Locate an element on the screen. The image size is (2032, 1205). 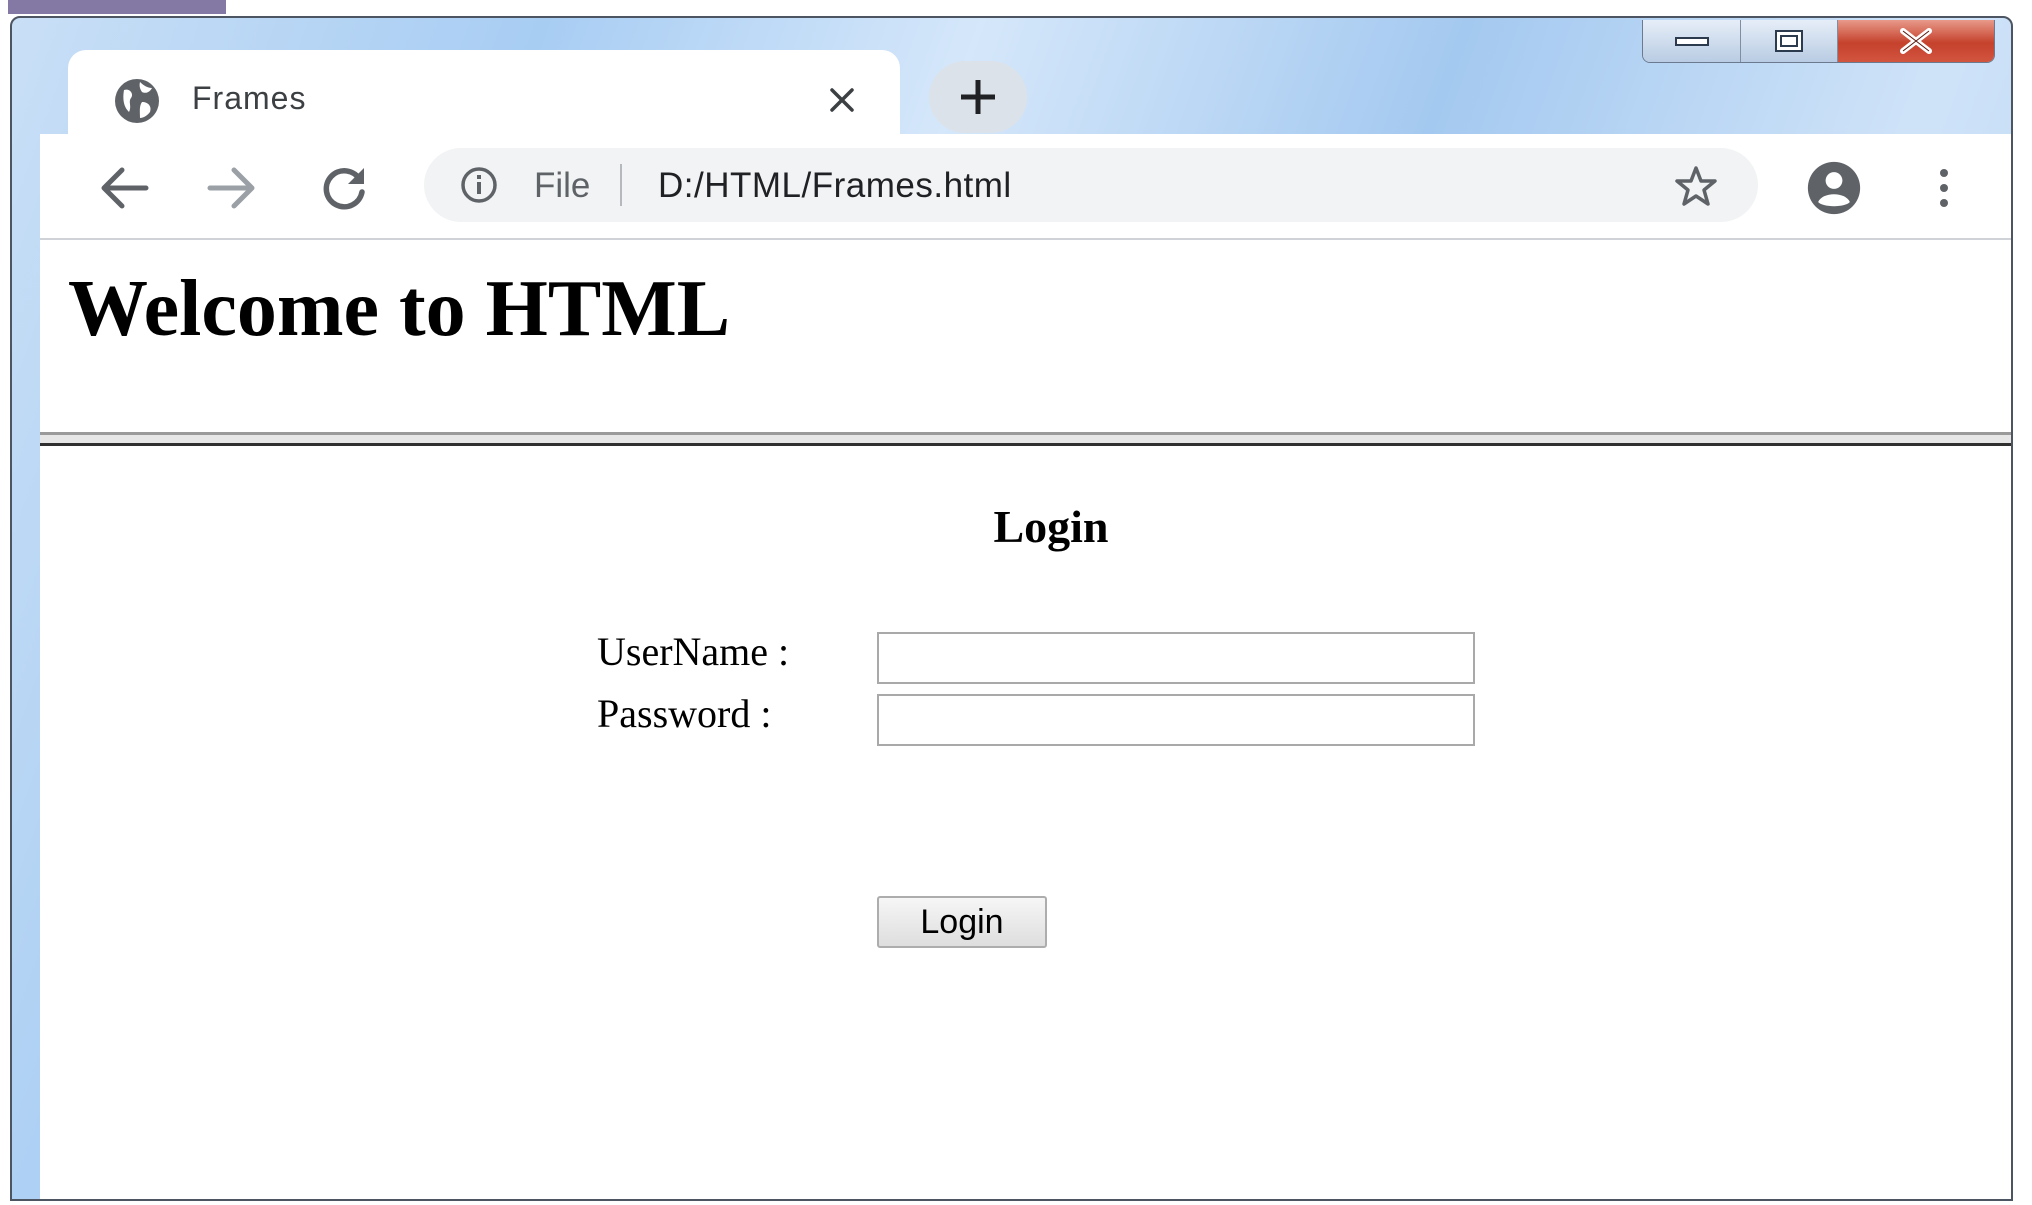
new-tab-button is located at coordinates (978, 97).